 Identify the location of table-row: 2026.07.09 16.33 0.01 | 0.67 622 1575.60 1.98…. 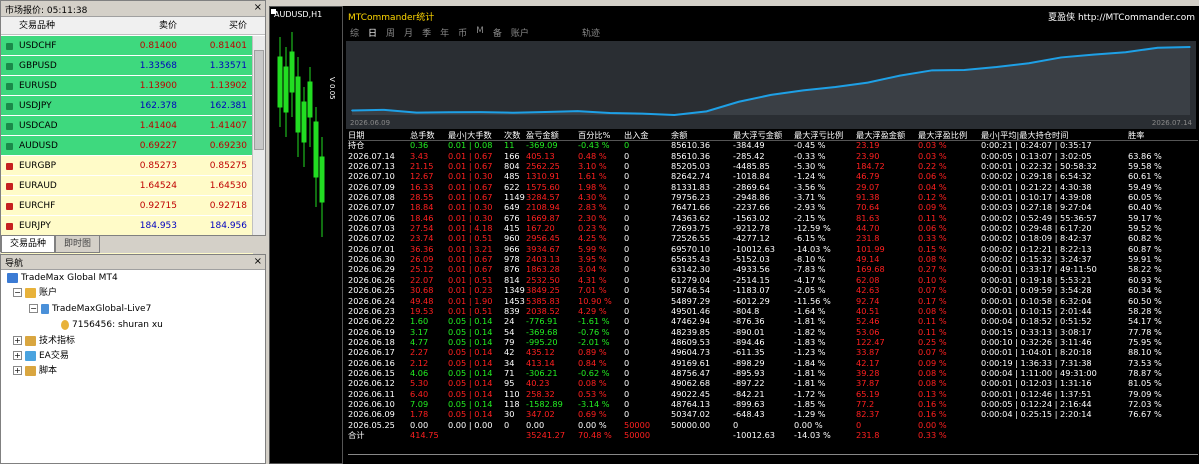
(773, 187).